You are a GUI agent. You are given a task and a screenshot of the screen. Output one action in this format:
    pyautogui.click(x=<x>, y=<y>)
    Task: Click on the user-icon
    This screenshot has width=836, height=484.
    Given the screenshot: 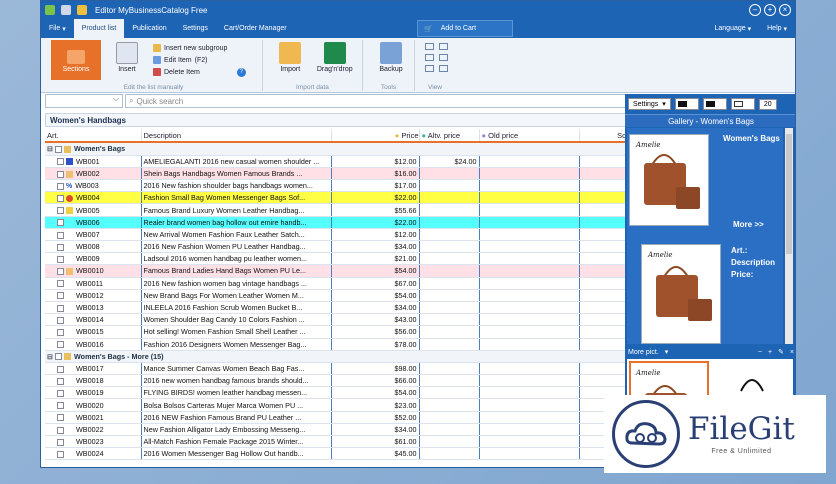 What is the action you would take?
    pyautogui.click(x=82, y=10)
    